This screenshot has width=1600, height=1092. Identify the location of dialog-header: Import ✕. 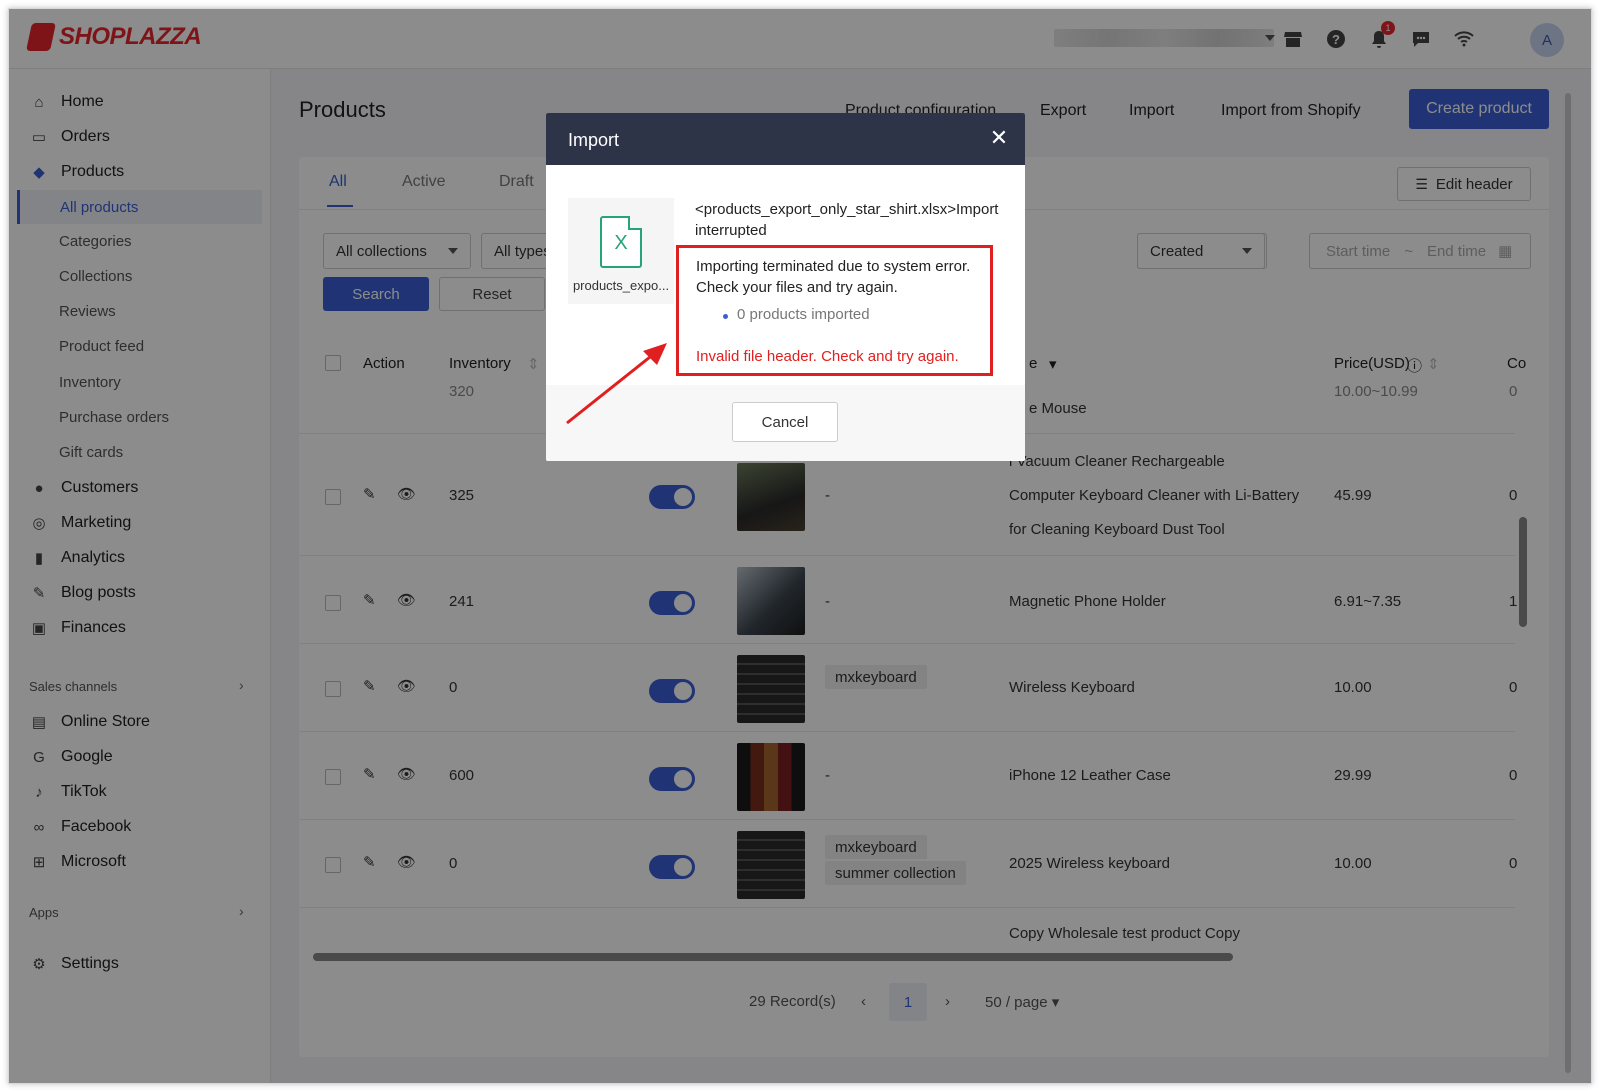
(785, 139).